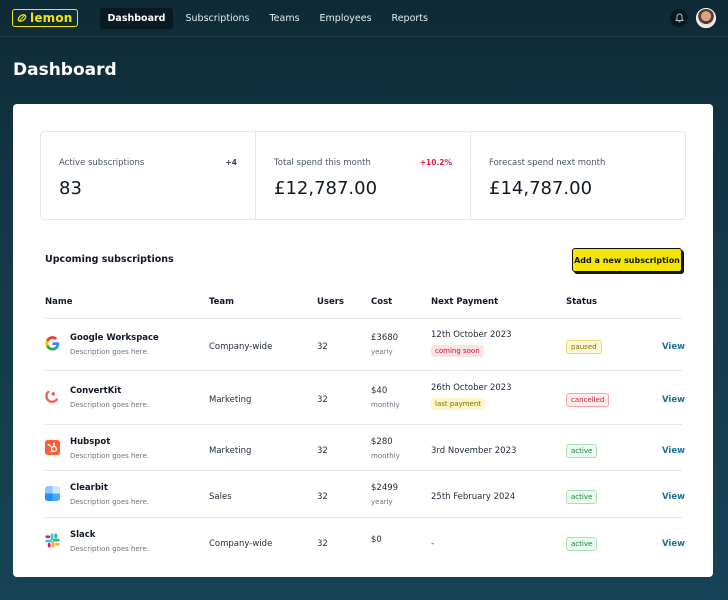 The width and height of the screenshot is (728, 600). I want to click on status-badge: paused, so click(584, 347).